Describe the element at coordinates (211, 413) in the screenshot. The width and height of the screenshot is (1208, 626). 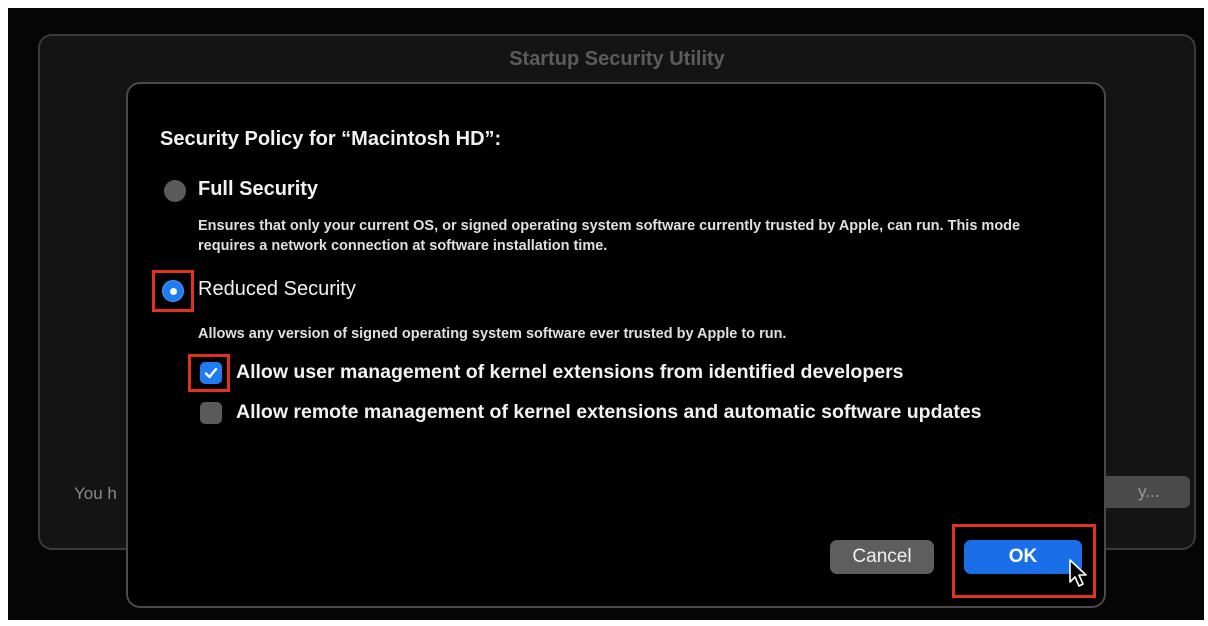
I see `remote-kernel-extensions-checkbox` at that location.